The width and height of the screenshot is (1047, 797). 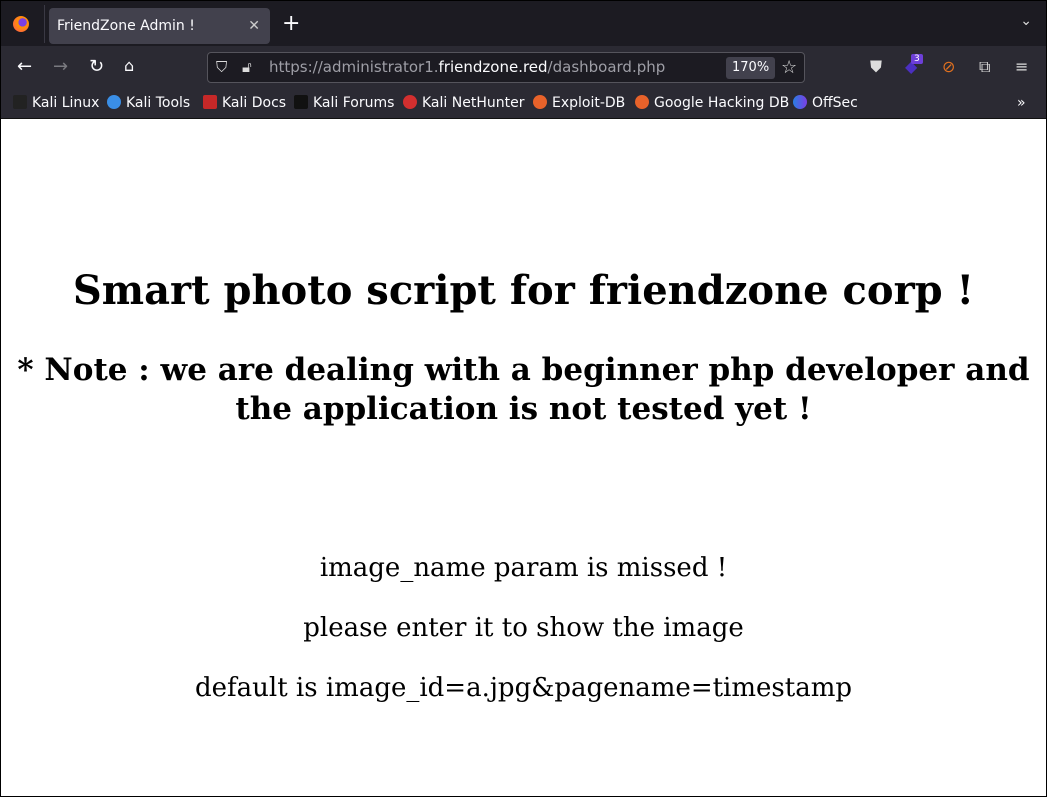 I want to click on tab-bar: FriendZone Admin ! ✕ + ⌄, so click(x=523, y=23).